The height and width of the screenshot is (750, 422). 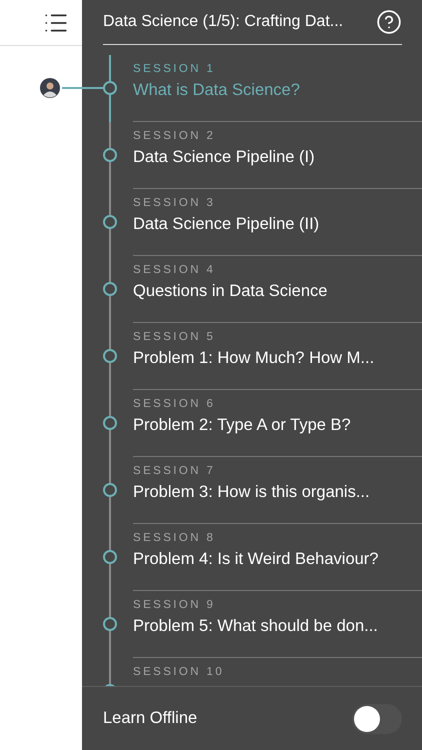 What do you see at coordinates (174, 471) in the screenshot?
I see `session-label: SESSION 7` at bounding box center [174, 471].